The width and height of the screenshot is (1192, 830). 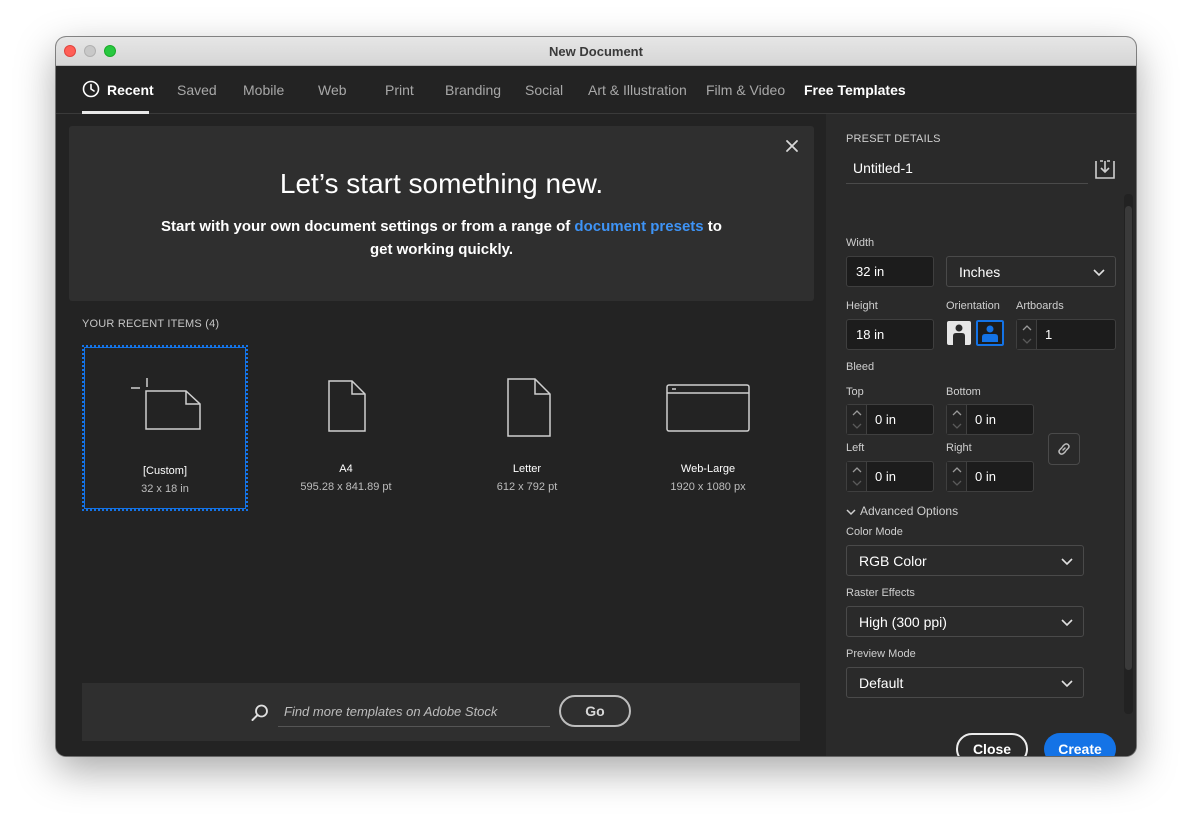 I want to click on bleed-left-label: Left, so click(x=855, y=448).